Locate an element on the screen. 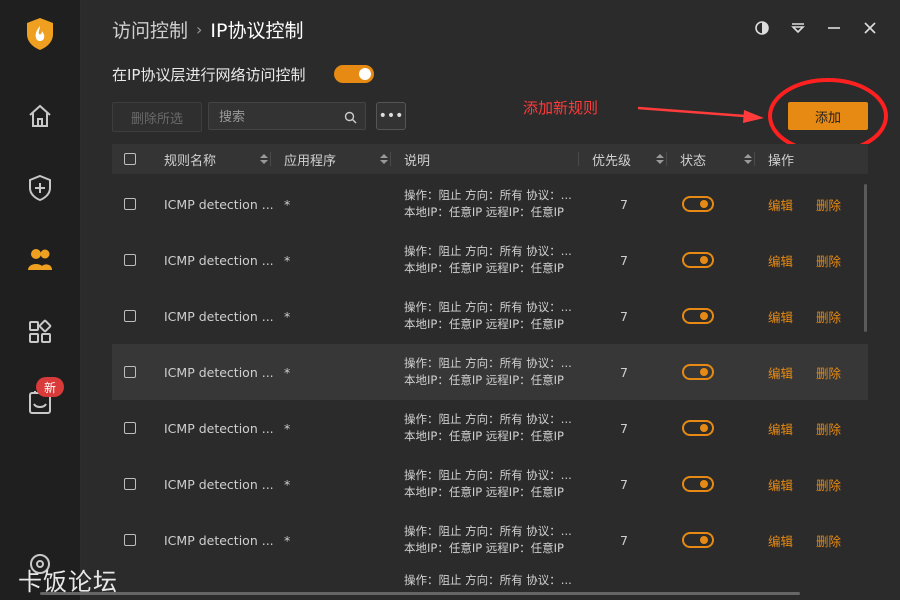 Image resolution: width=900 pixels, height=600 pixels. col-rule-name: 规则名称 is located at coordinates (190, 159).